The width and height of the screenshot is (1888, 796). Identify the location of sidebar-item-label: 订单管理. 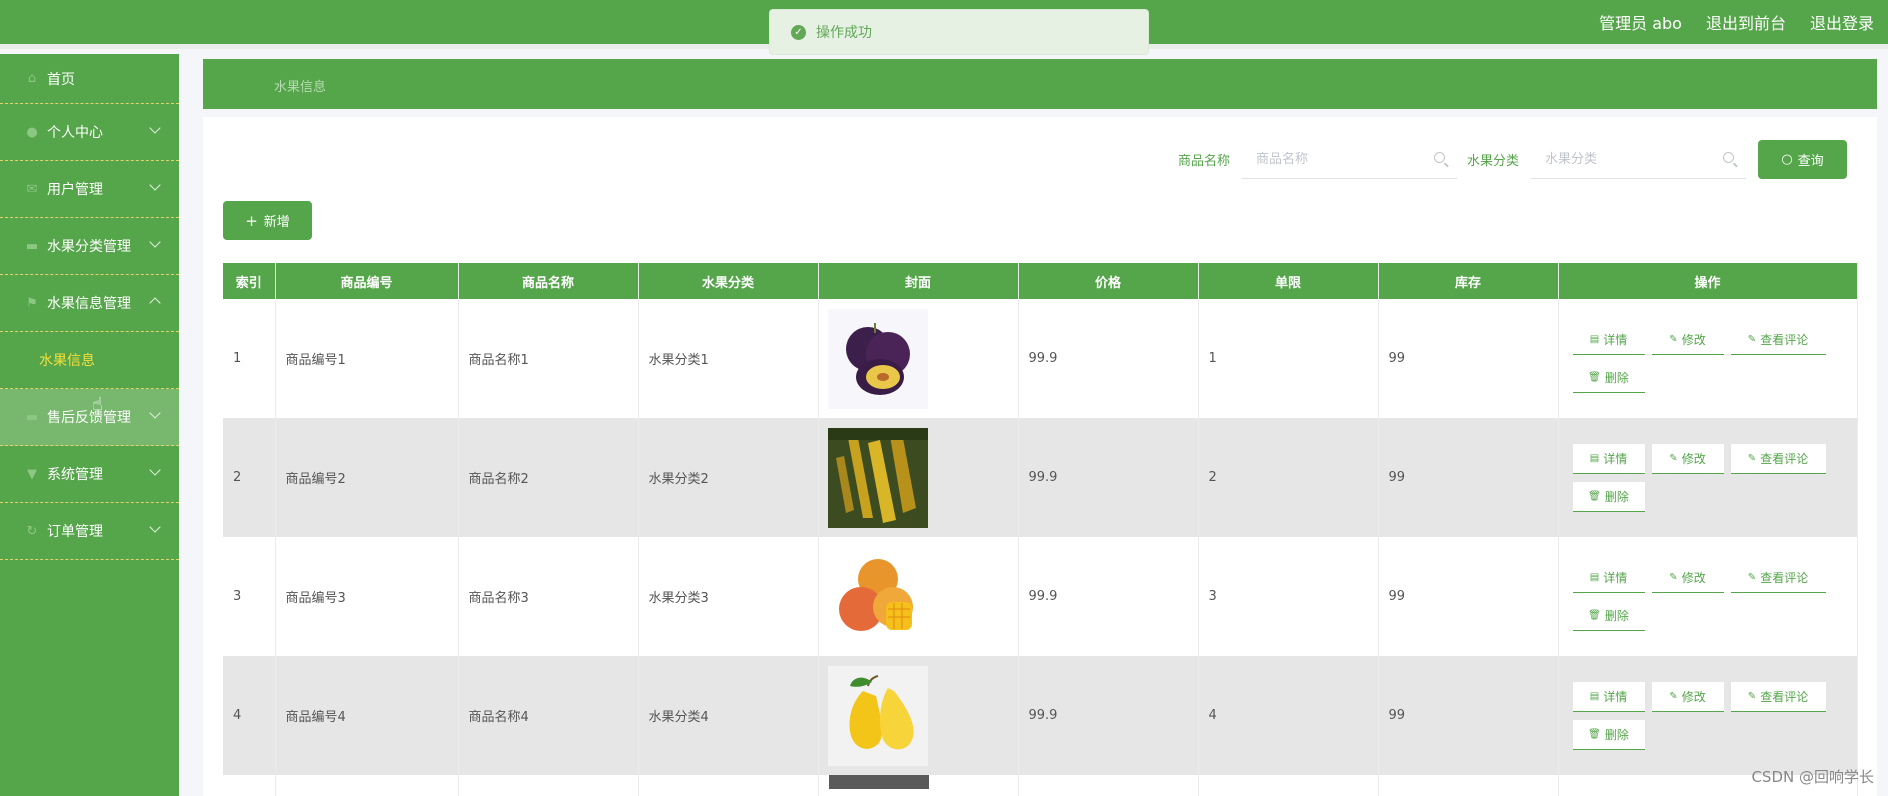
(75, 532).